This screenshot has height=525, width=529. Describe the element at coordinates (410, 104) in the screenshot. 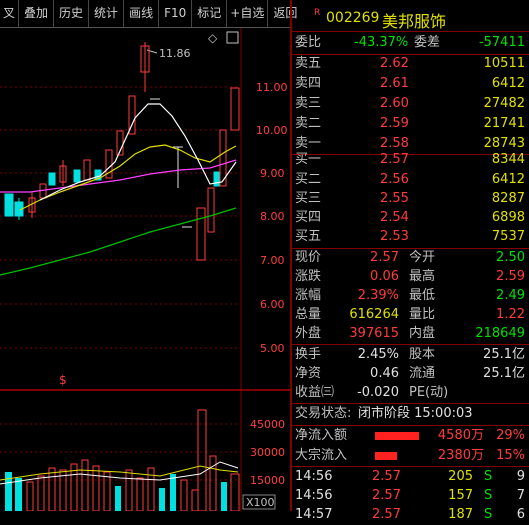

I see `ask-row: 卖三 2.60 27482` at that location.